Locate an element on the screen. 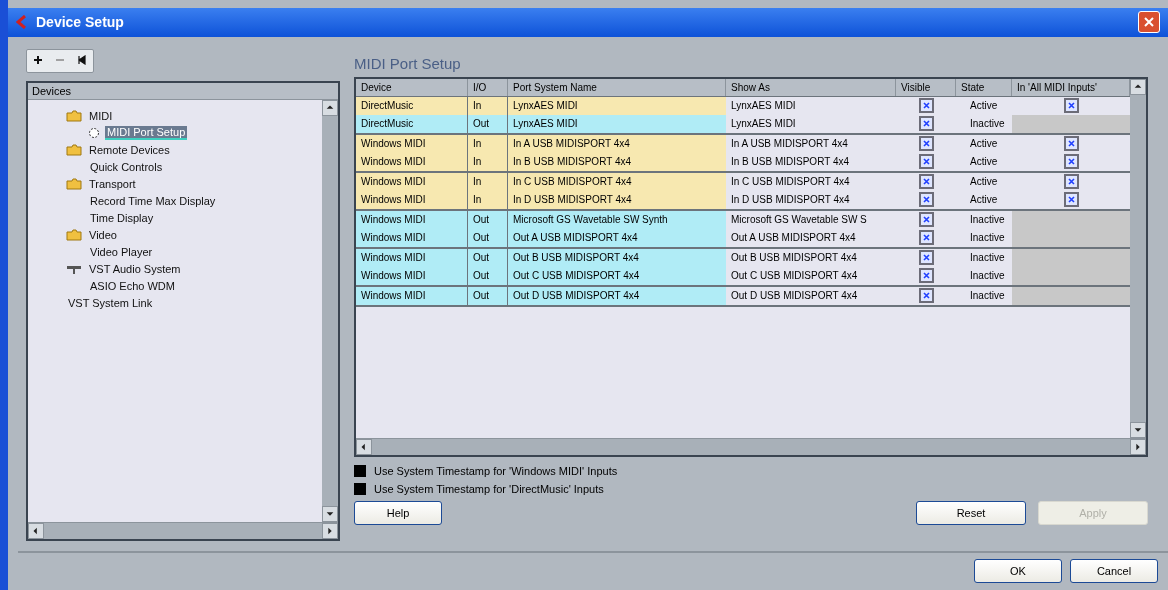  table-cell-text: Out A USB MIDISPORT 4x4 is located at coordinates (793, 237).